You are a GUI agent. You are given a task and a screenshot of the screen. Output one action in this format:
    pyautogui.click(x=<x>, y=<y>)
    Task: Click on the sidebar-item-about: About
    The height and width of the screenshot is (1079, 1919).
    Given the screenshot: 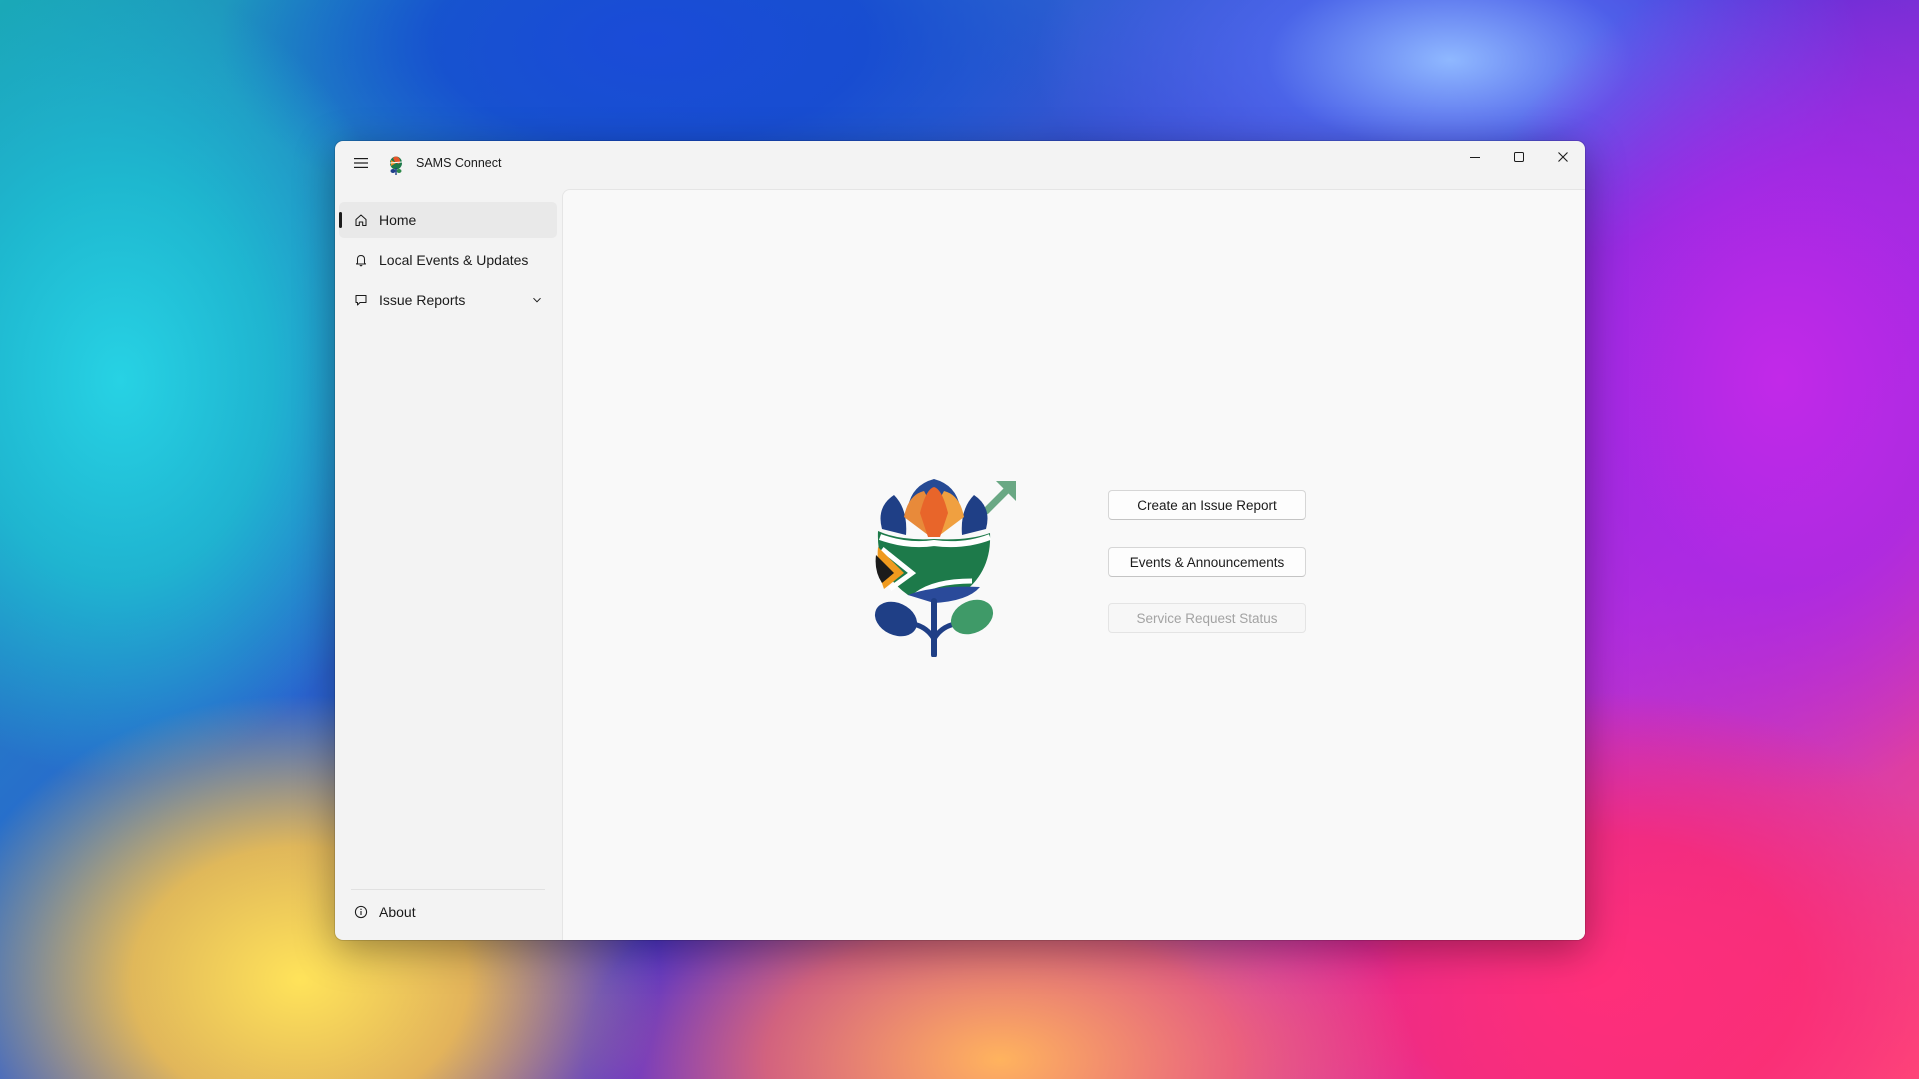 What is the action you would take?
    pyautogui.click(x=448, y=912)
    